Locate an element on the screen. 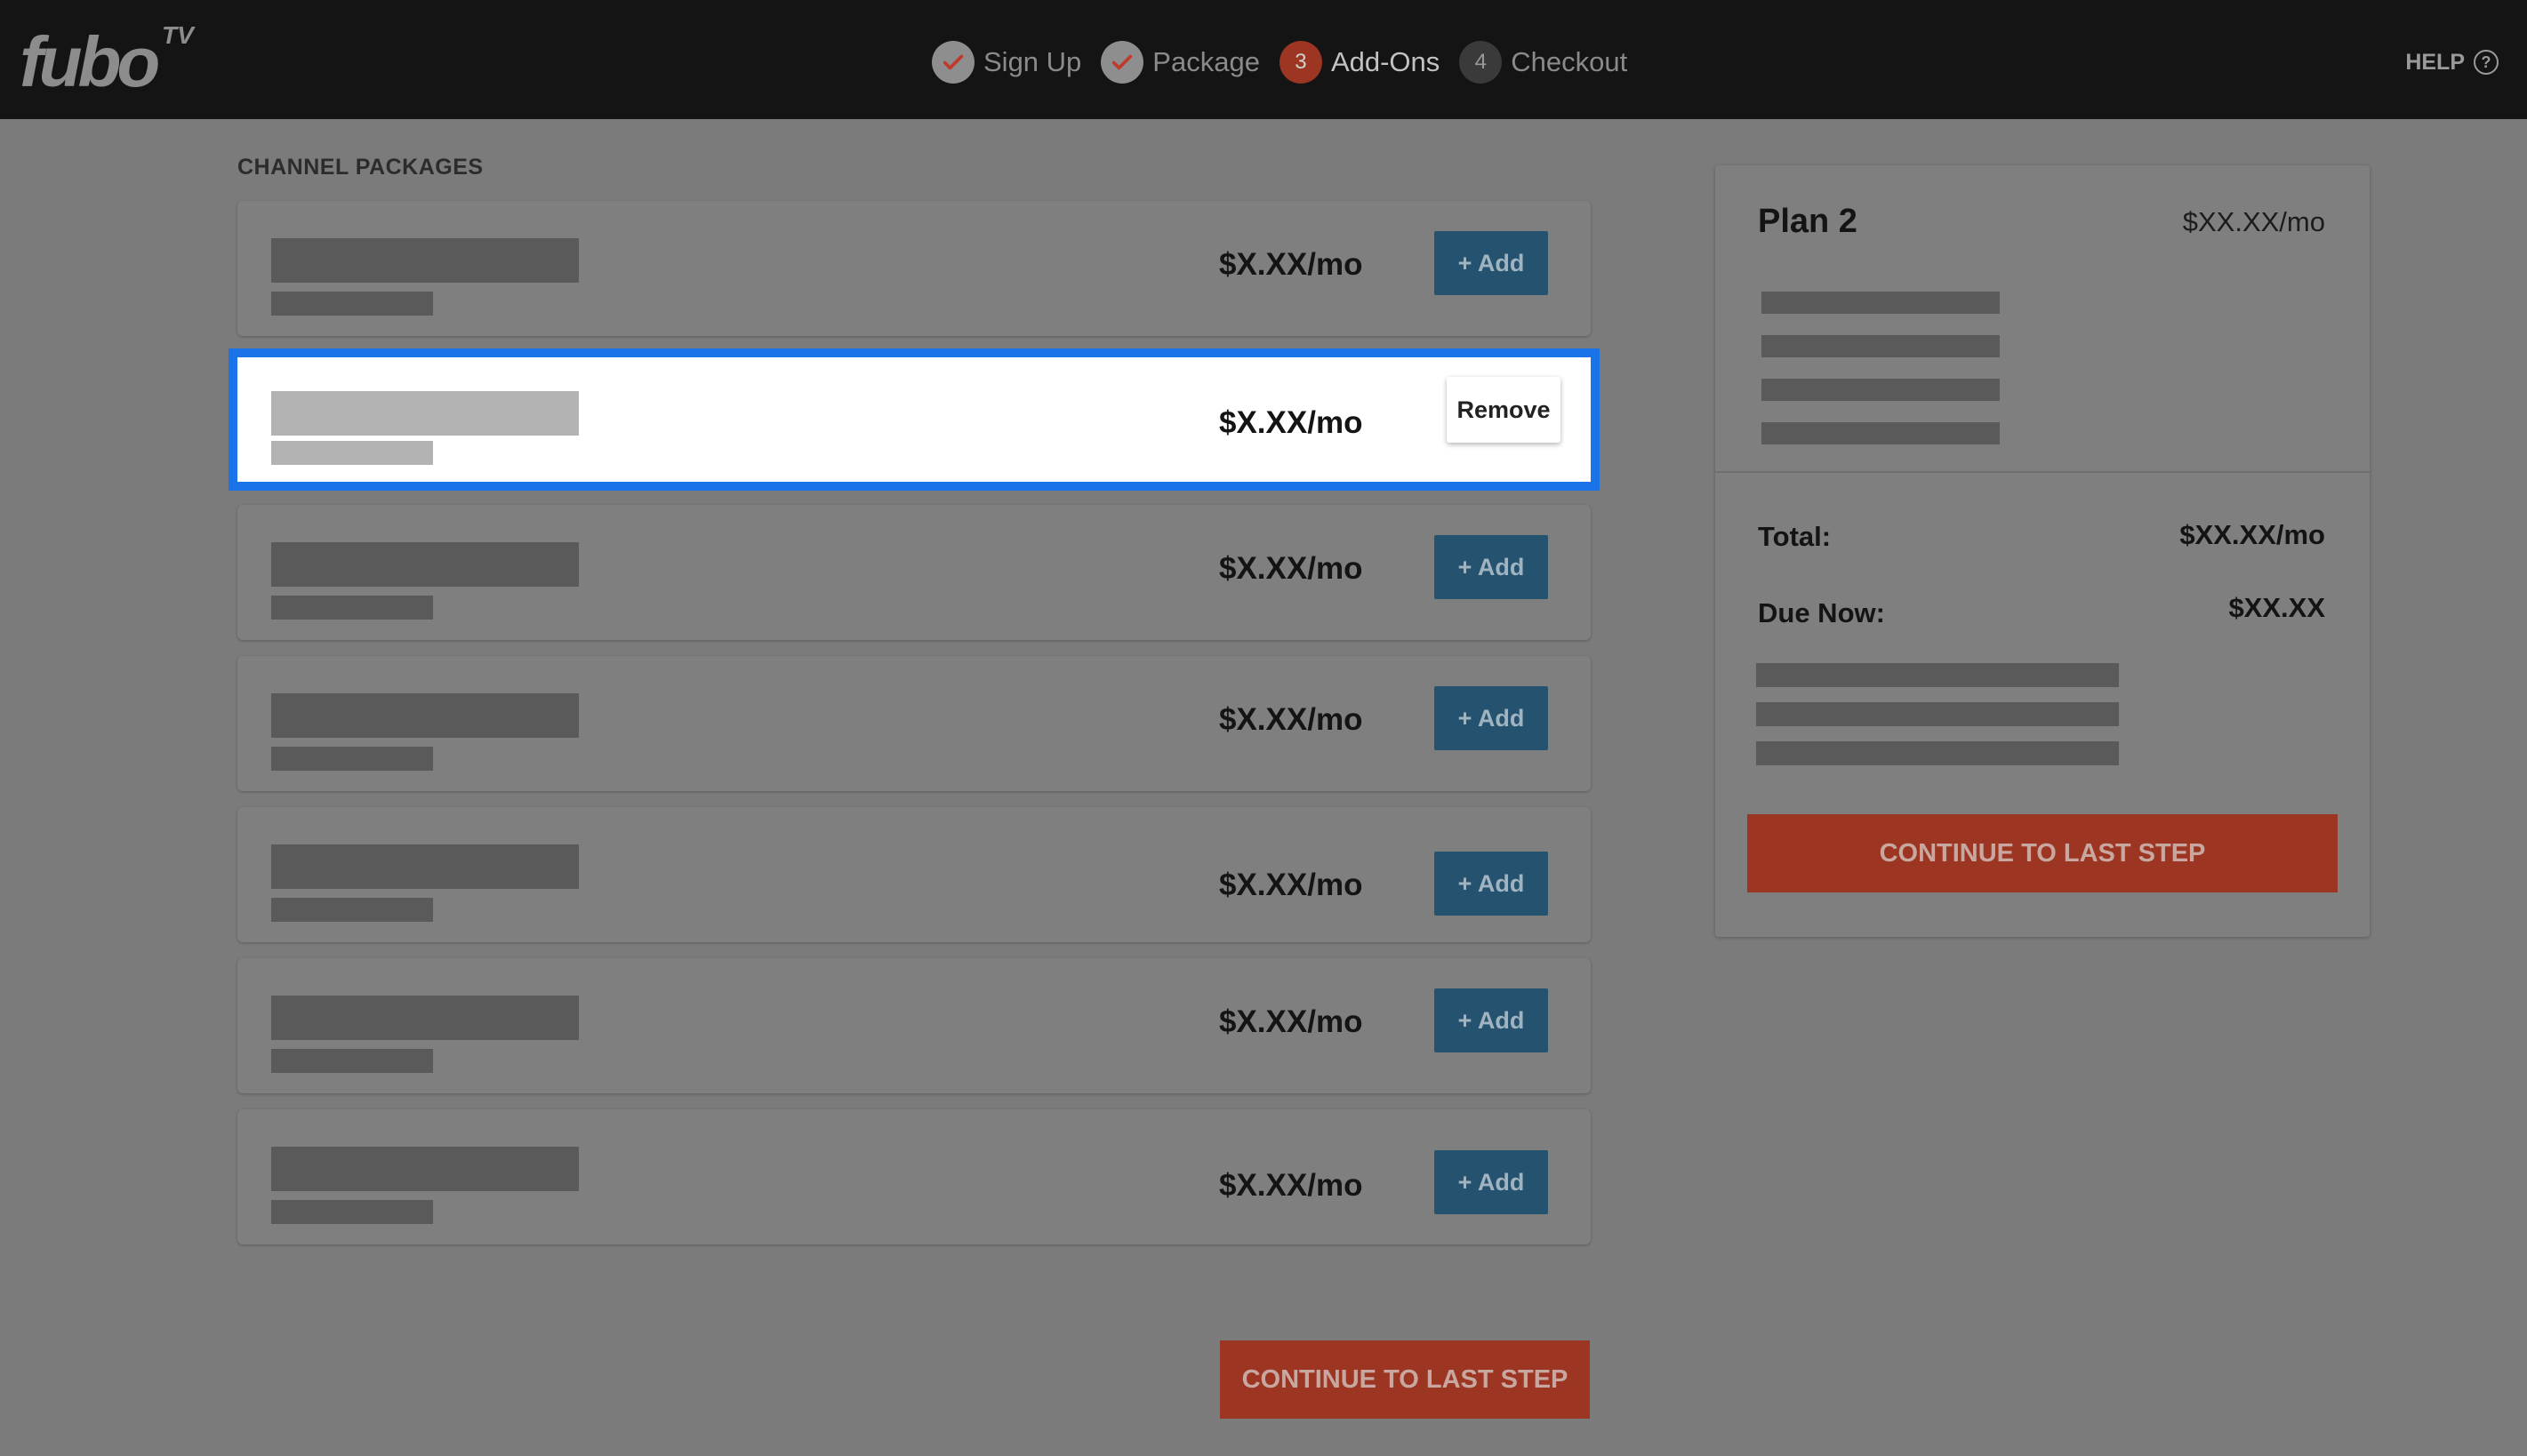 This screenshot has height=1456, width=2527. package-card-selected: $X.XX/mo Remove is located at coordinates (914, 419).